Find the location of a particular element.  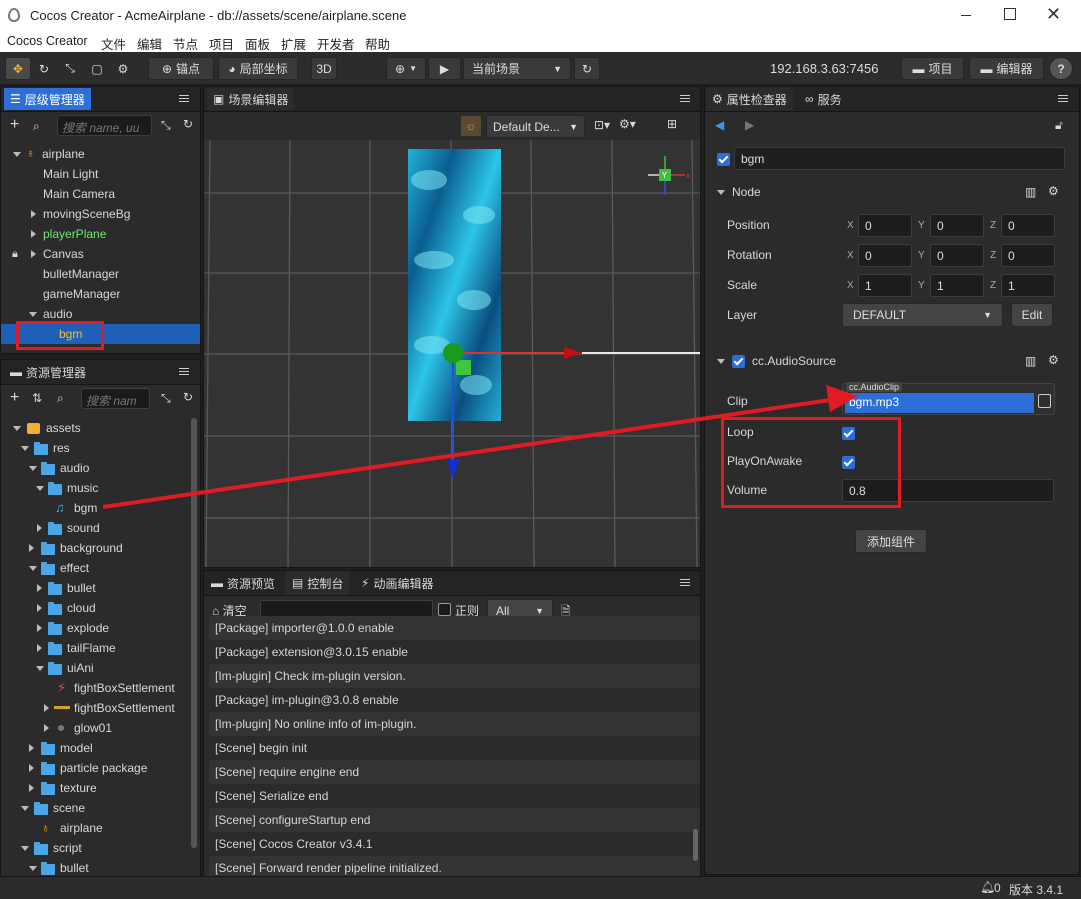

scale-tool-button: ⤡ is located at coordinates (70, 68).